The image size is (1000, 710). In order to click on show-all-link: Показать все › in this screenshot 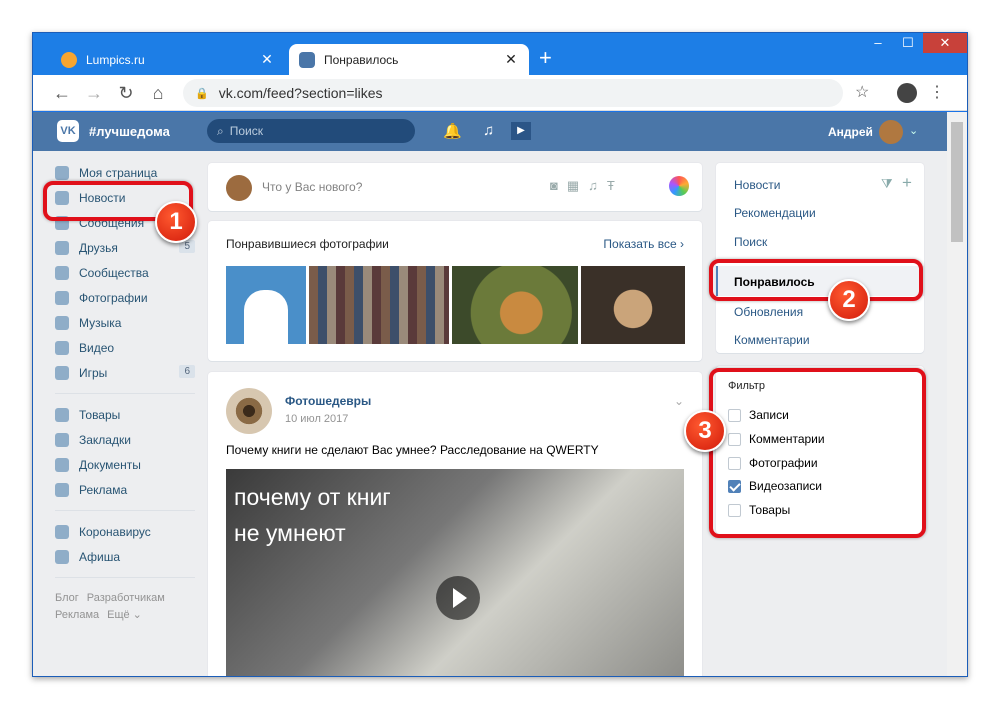, I will do `click(643, 244)`.